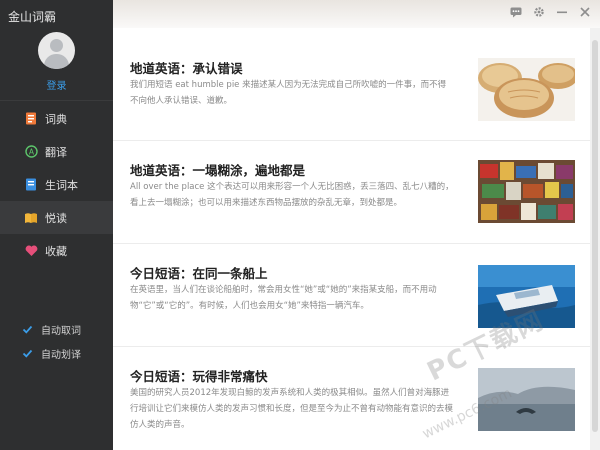 This screenshot has width=600, height=450. Describe the element at coordinates (32, 17) in the screenshot. I see `app-title: 金山词霸` at that location.